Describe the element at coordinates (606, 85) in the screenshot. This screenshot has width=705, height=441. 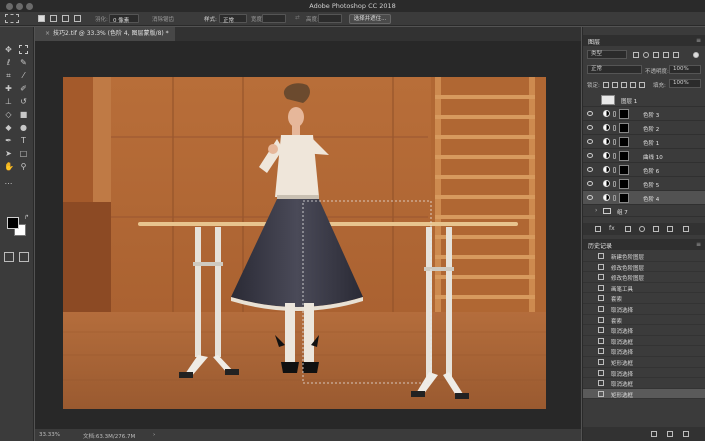
I see `lock-transparent-icon` at that location.